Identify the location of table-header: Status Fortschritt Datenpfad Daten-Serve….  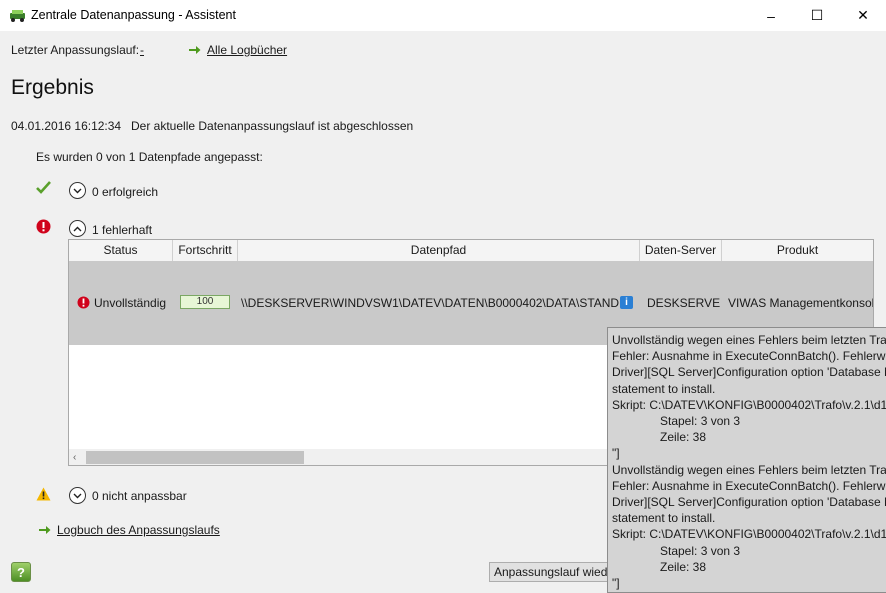
(471, 251).